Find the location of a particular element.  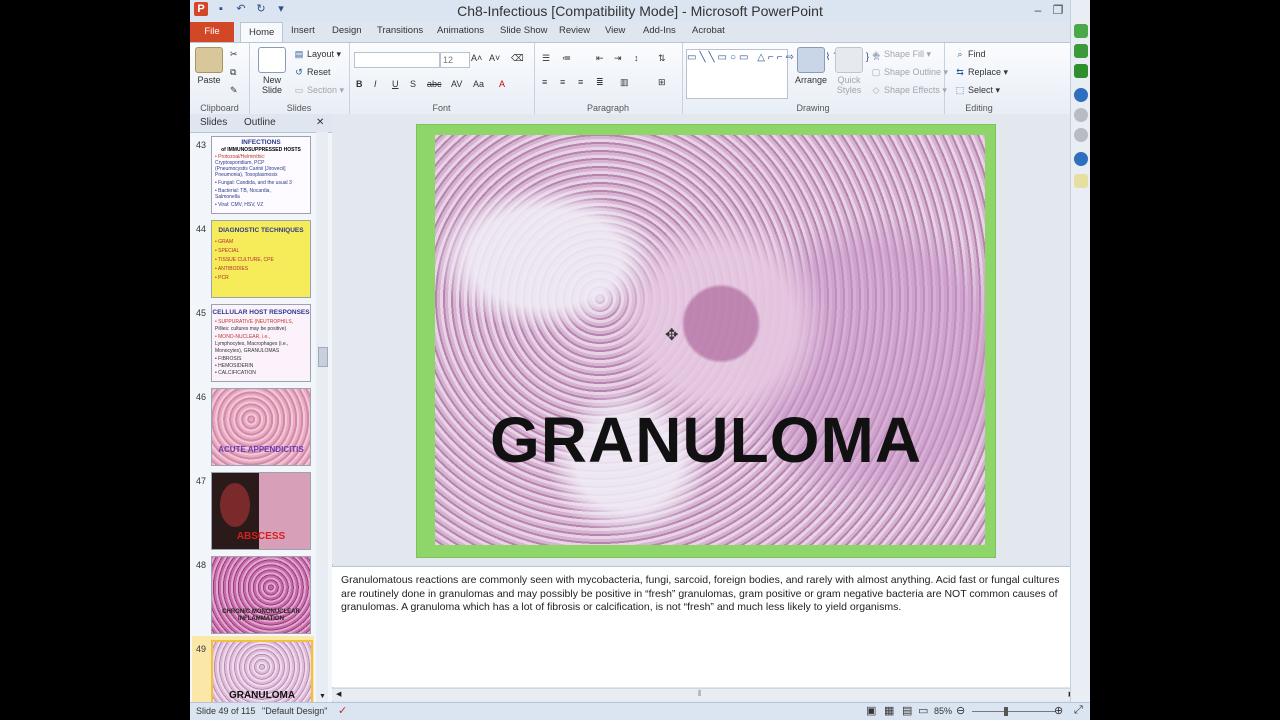

reading-view-icon: ▤ is located at coordinates (907, 710).